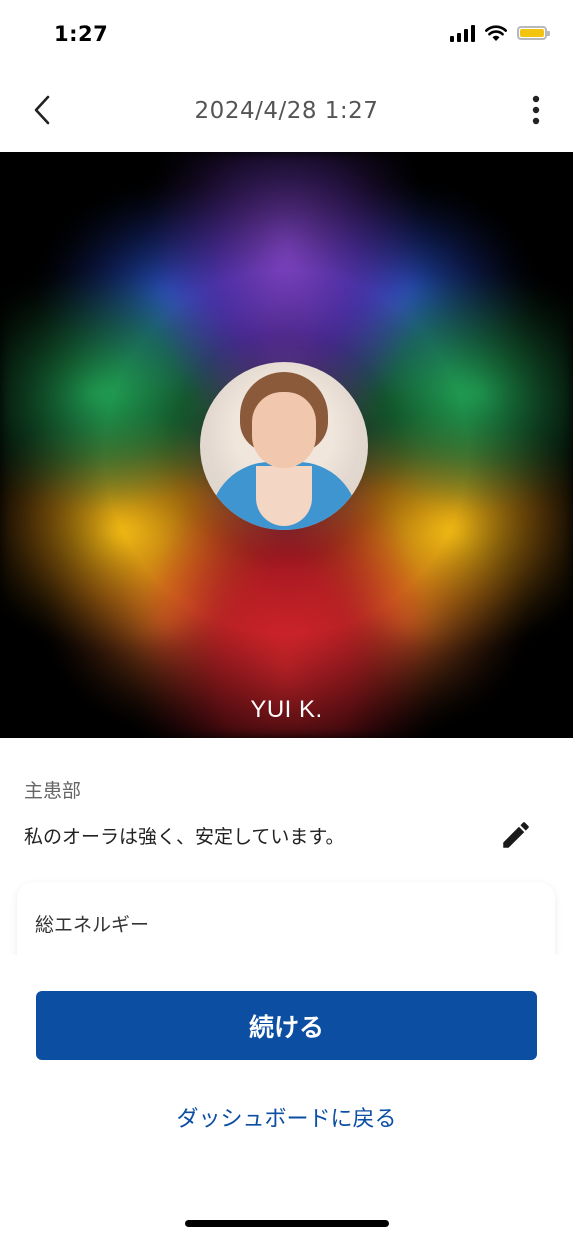 This screenshot has width=573, height=1240. I want to click on energy-card-title: 総エネルギー, so click(92, 925).